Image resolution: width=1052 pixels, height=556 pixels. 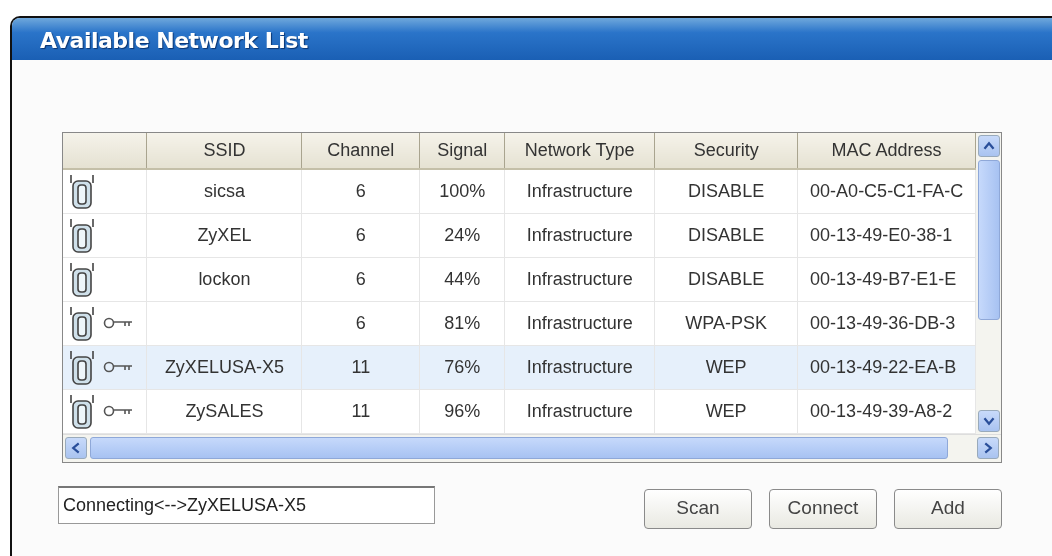 I want to click on network-row: lockon 6 44% Infrastructure DISABLE 00-13-49-B7-E1-E, so click(x=519, y=279).